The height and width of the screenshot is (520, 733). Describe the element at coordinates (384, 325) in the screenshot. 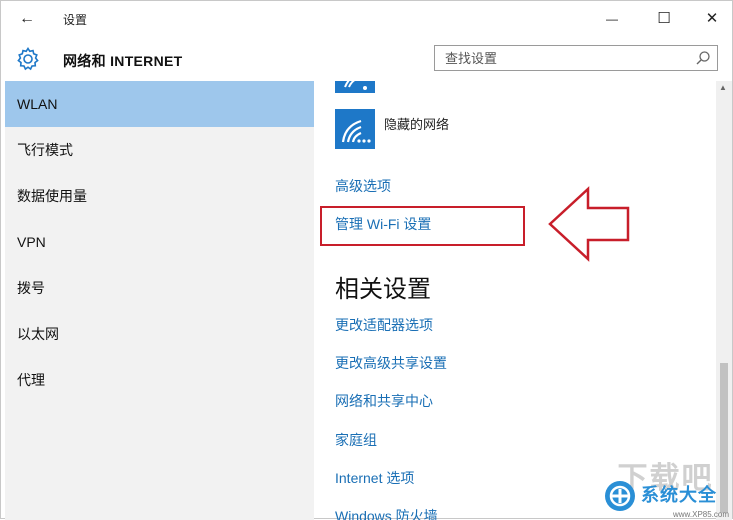

I see `change-adapter-options-link: 更改适配器选项` at that location.